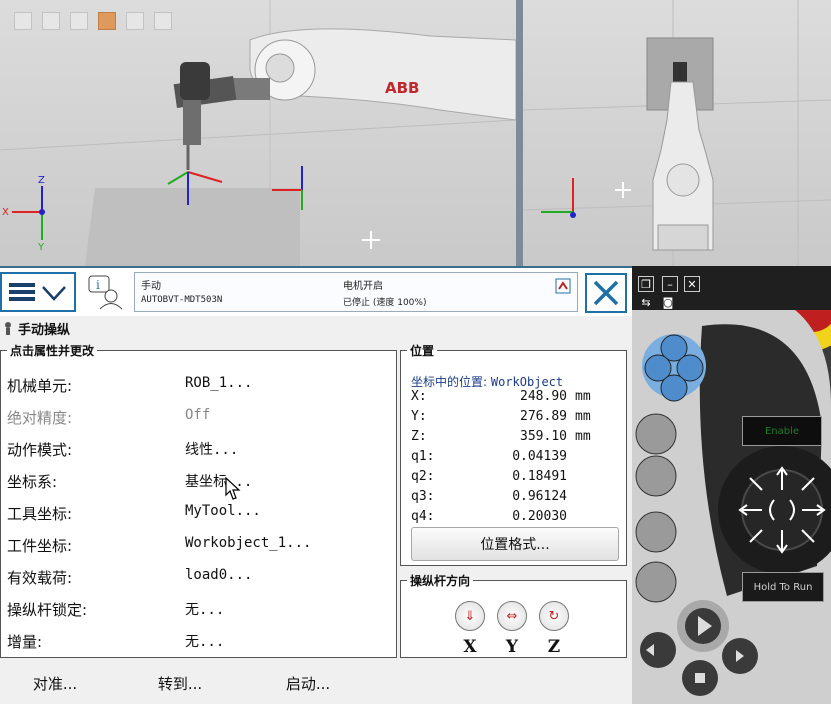  I want to click on hold-to-run-button: Hold To Run, so click(783, 587).